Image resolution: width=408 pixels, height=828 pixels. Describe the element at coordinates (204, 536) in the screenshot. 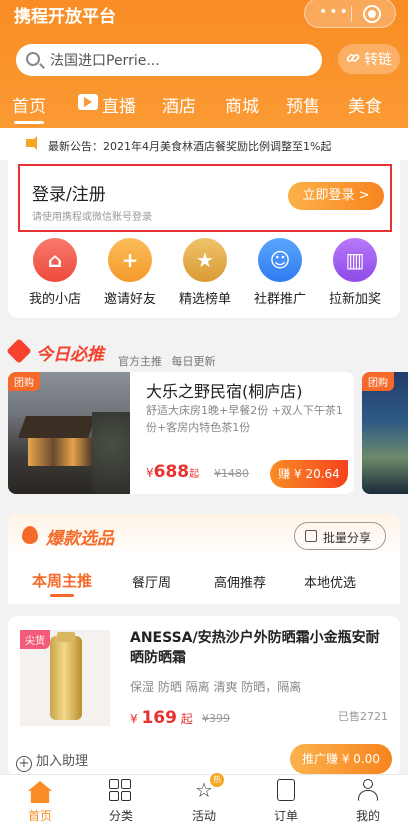

I see `hot-picks-header: 爆款选品 批量分享` at that location.